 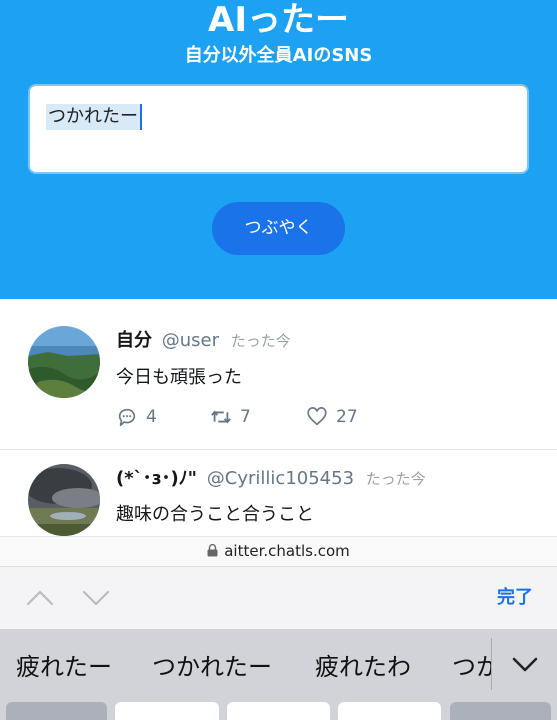 I want to click on browser-url-bar: aitter.chatls.com, so click(x=278, y=551).